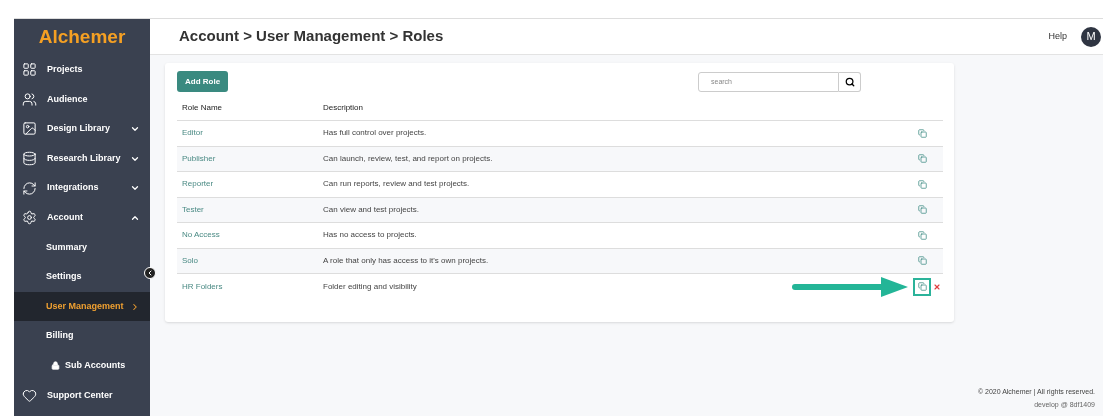 Image resolution: width=1103 pixels, height=416 pixels. Describe the element at coordinates (250, 209) in the screenshot. I see `role-name-link: Tester` at that location.